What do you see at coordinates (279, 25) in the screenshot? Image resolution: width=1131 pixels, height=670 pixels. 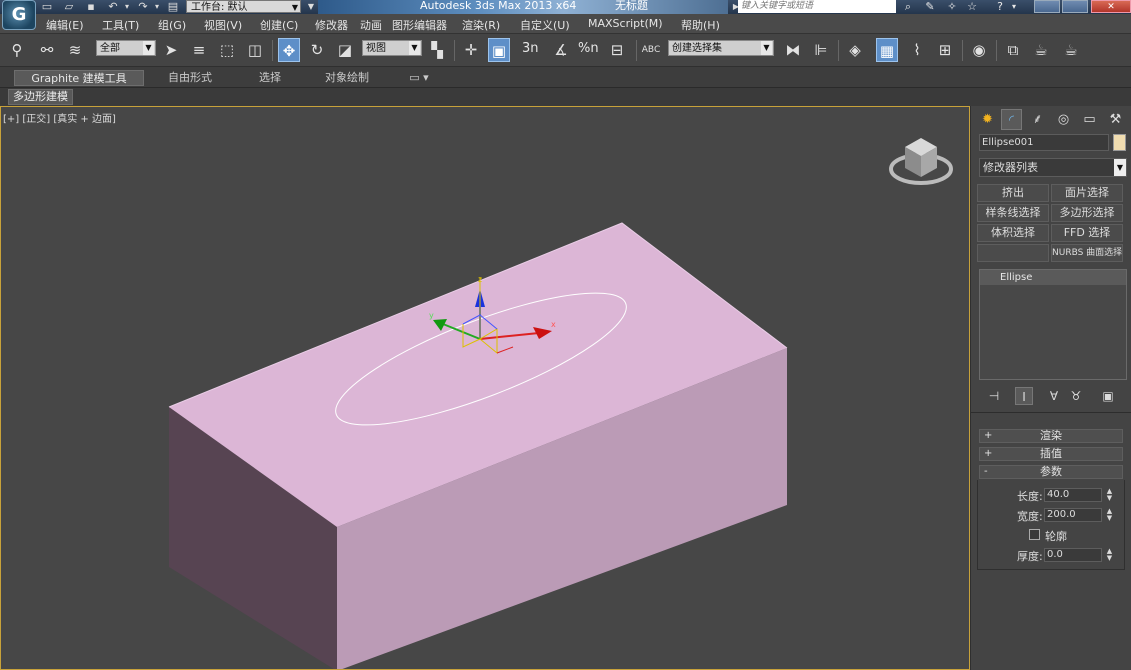 I see `menu-create: 创建(C)` at bounding box center [279, 25].